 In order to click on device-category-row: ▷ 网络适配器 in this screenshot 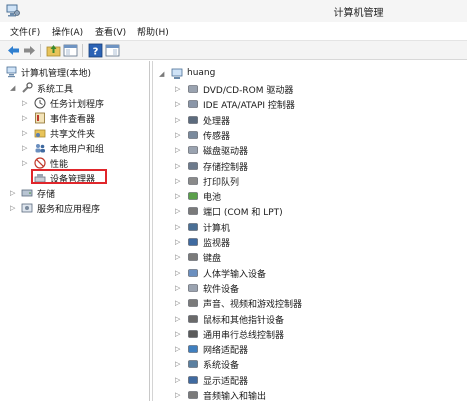, I will do `click(320, 349)`.